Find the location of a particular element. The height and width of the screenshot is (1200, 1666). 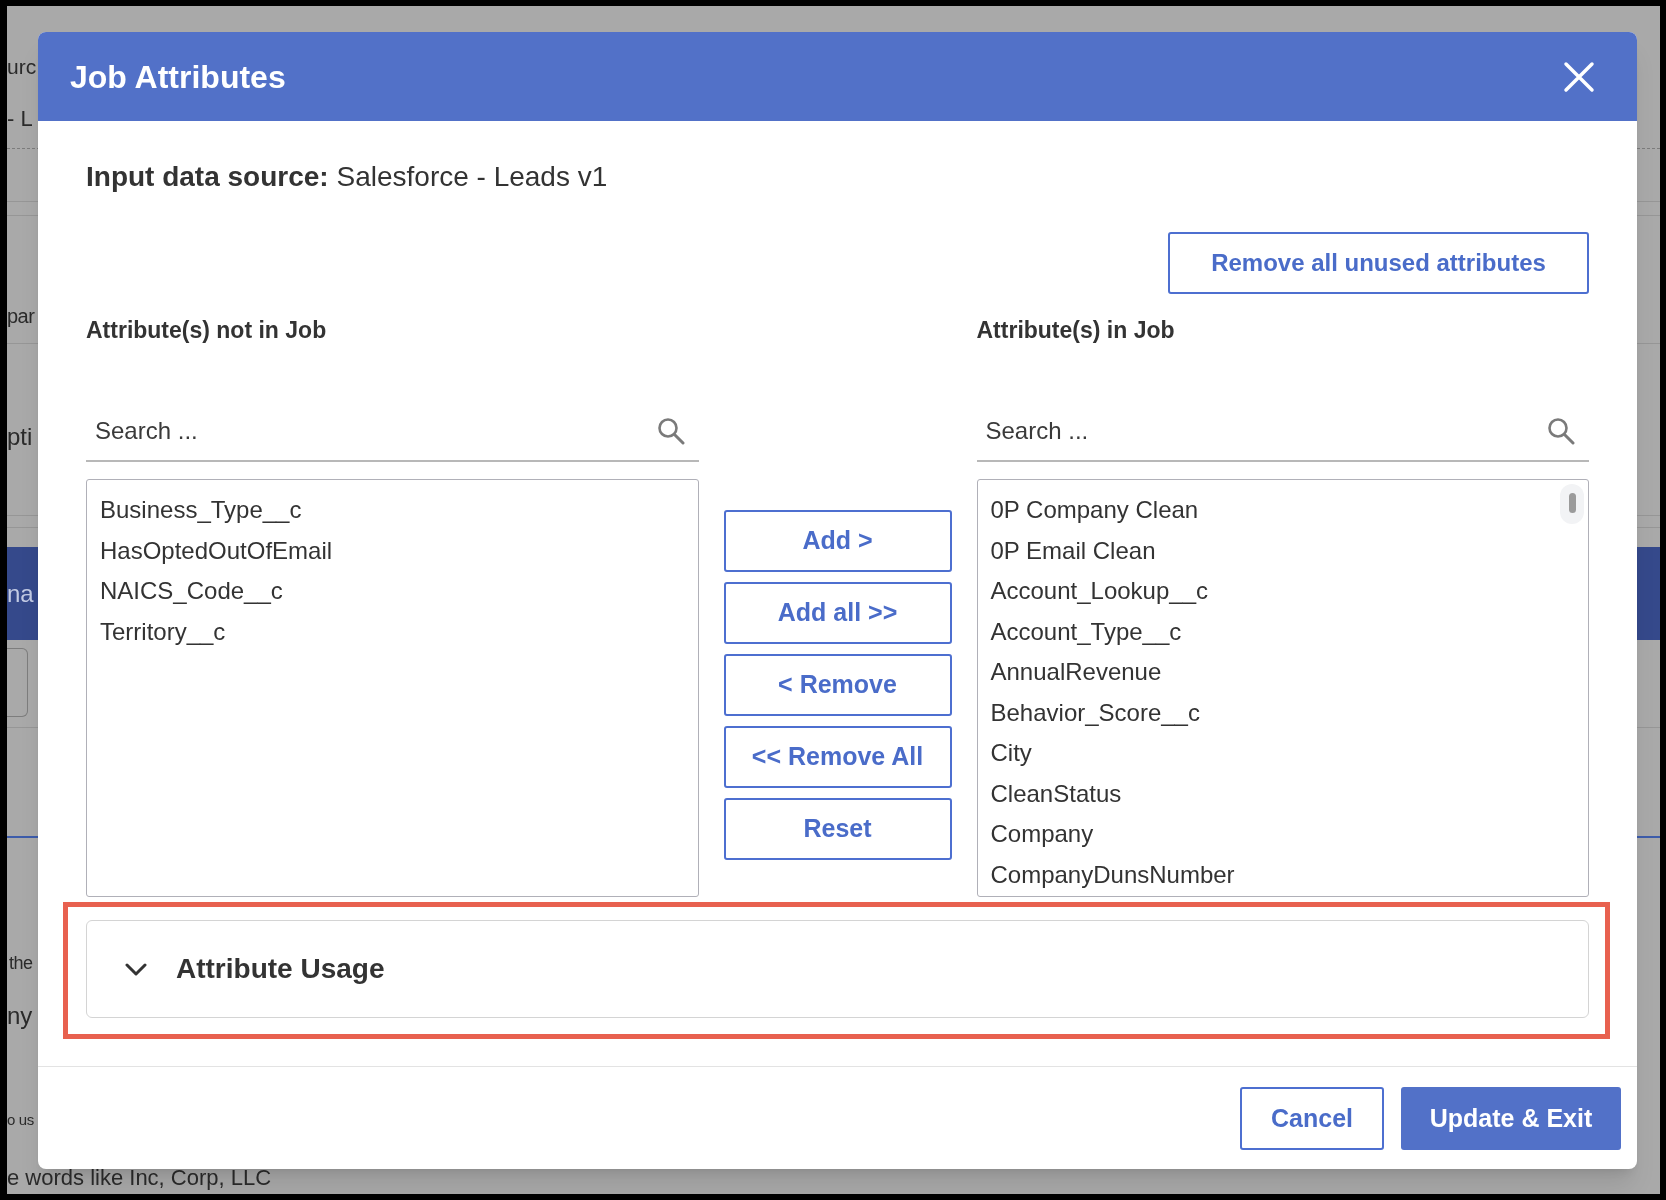

transfer-button: Add > is located at coordinates (837, 541).